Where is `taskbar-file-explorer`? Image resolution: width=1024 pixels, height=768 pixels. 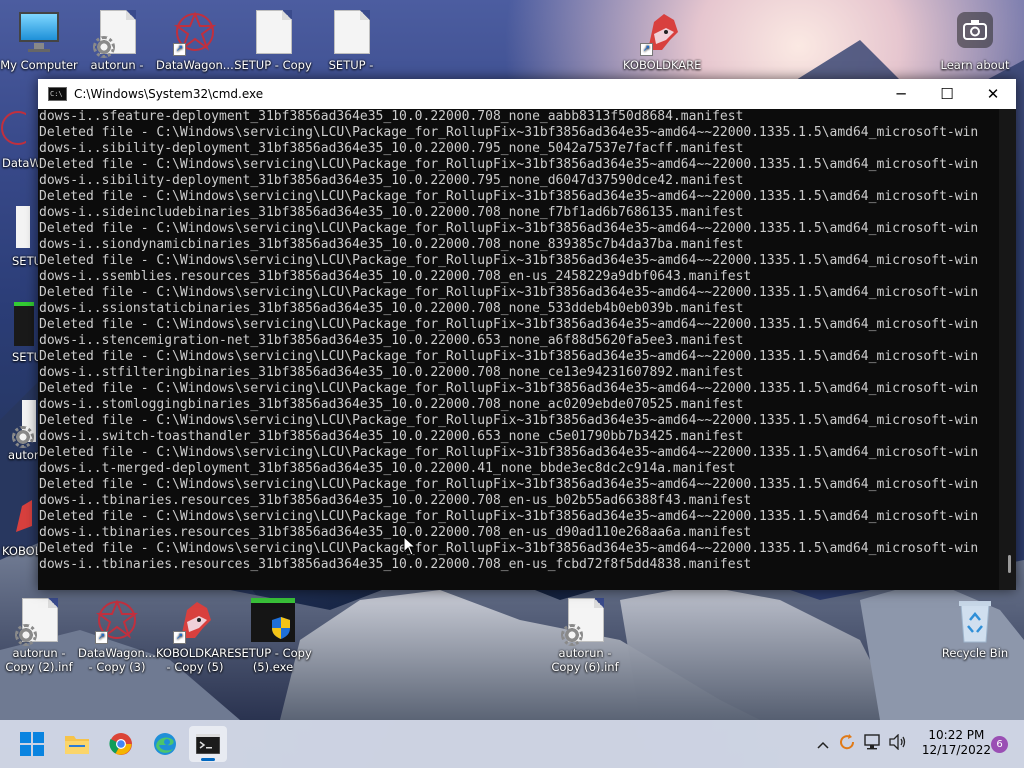 taskbar-file-explorer is located at coordinates (77, 744).